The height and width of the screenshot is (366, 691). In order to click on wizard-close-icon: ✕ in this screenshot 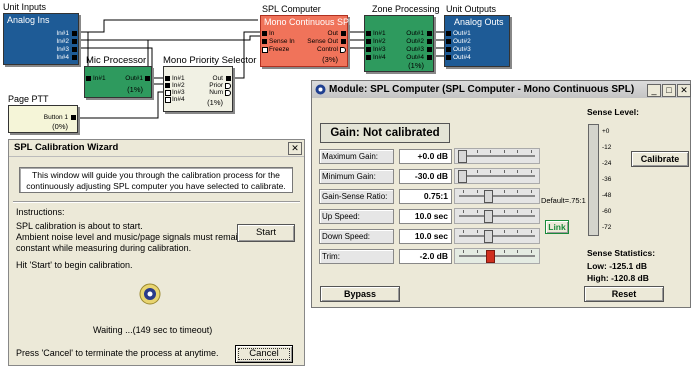, I will do `click(295, 148)`.